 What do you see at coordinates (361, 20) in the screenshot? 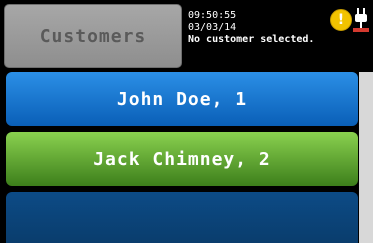
I see `power-plug-icon` at bounding box center [361, 20].